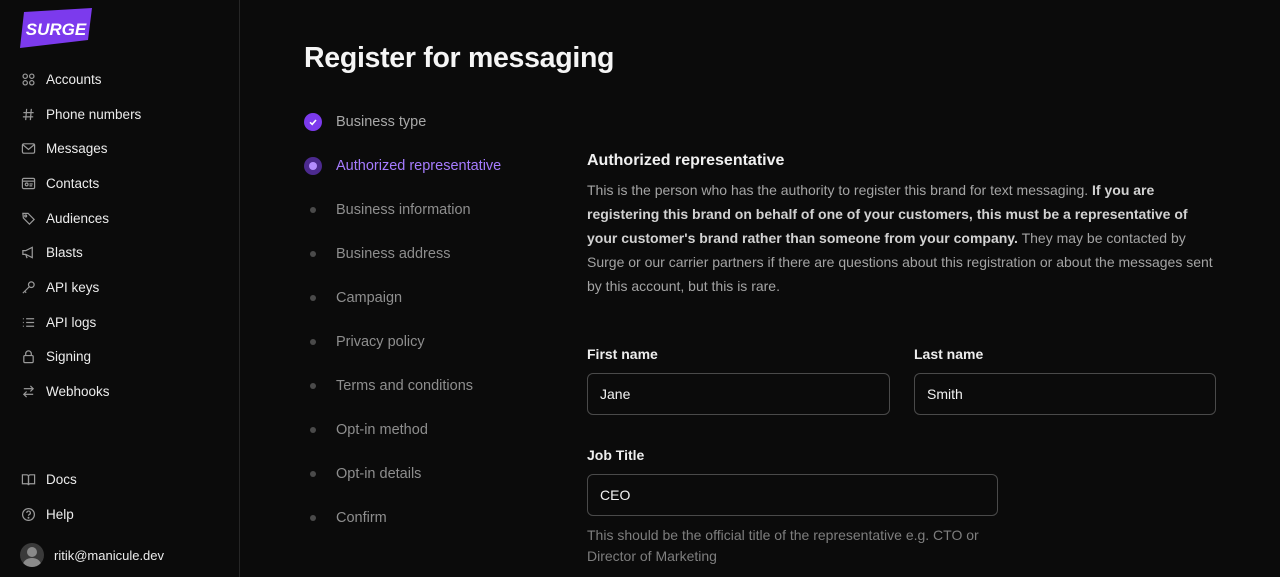 This screenshot has height=577, width=1280. Describe the element at coordinates (379, 474) in the screenshot. I see `step-label: Opt-in details` at that location.